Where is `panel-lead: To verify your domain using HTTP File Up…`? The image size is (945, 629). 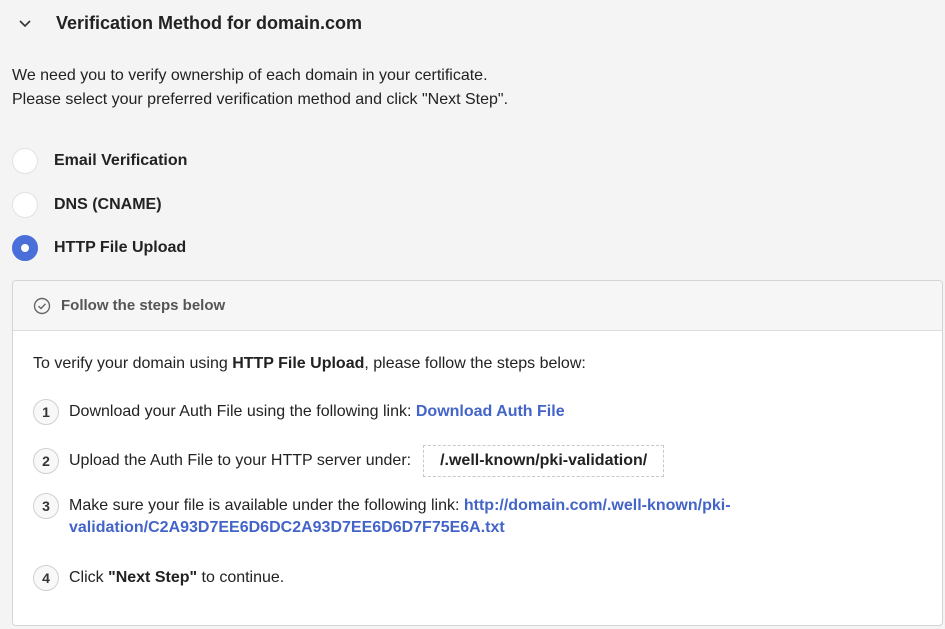
panel-lead: To verify your domain using HTTP File Up… is located at coordinates (309, 364).